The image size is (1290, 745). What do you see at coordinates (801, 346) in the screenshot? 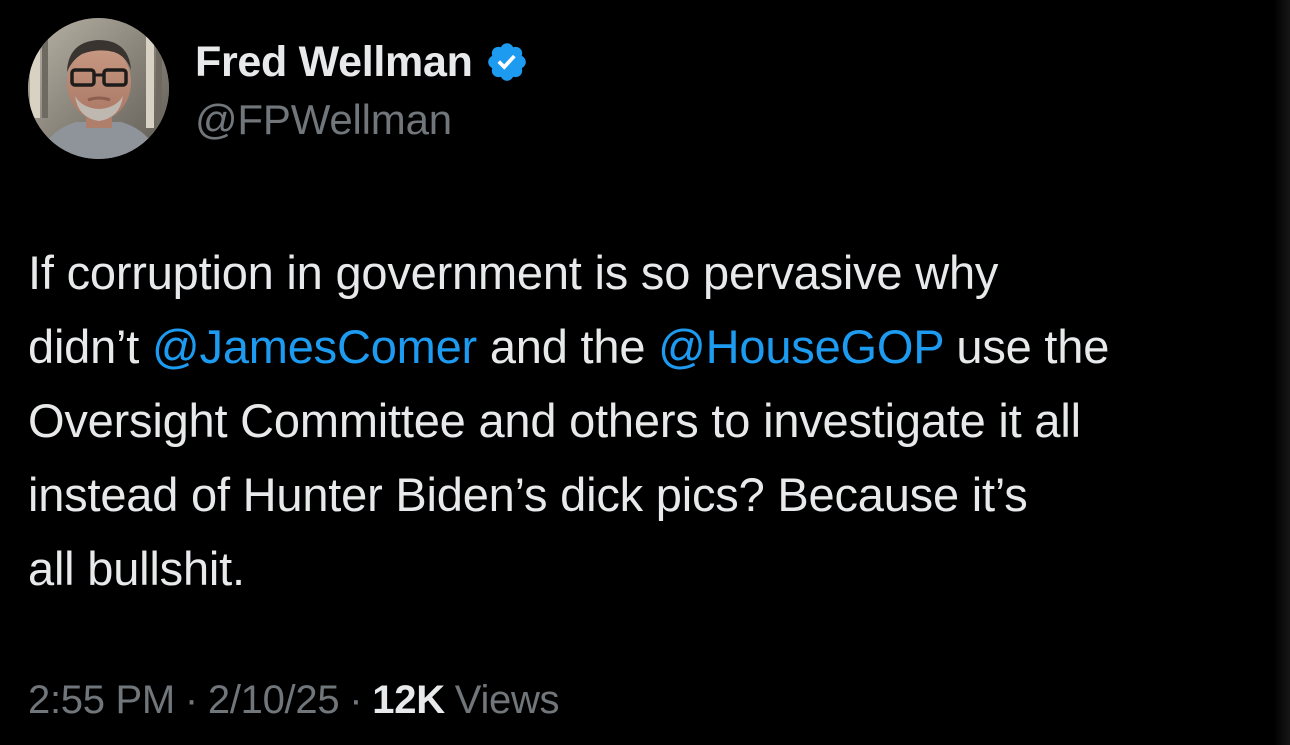
I see `mention-link-housegop: @HouseGOP` at bounding box center [801, 346].